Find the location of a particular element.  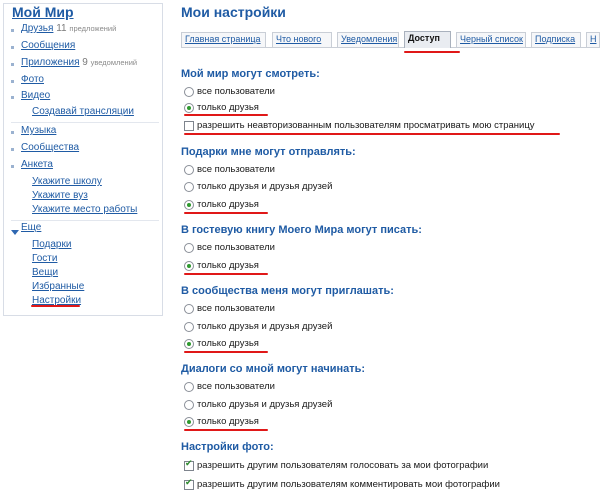

radio-dialogs-friends: только друзья is located at coordinates (221, 421).